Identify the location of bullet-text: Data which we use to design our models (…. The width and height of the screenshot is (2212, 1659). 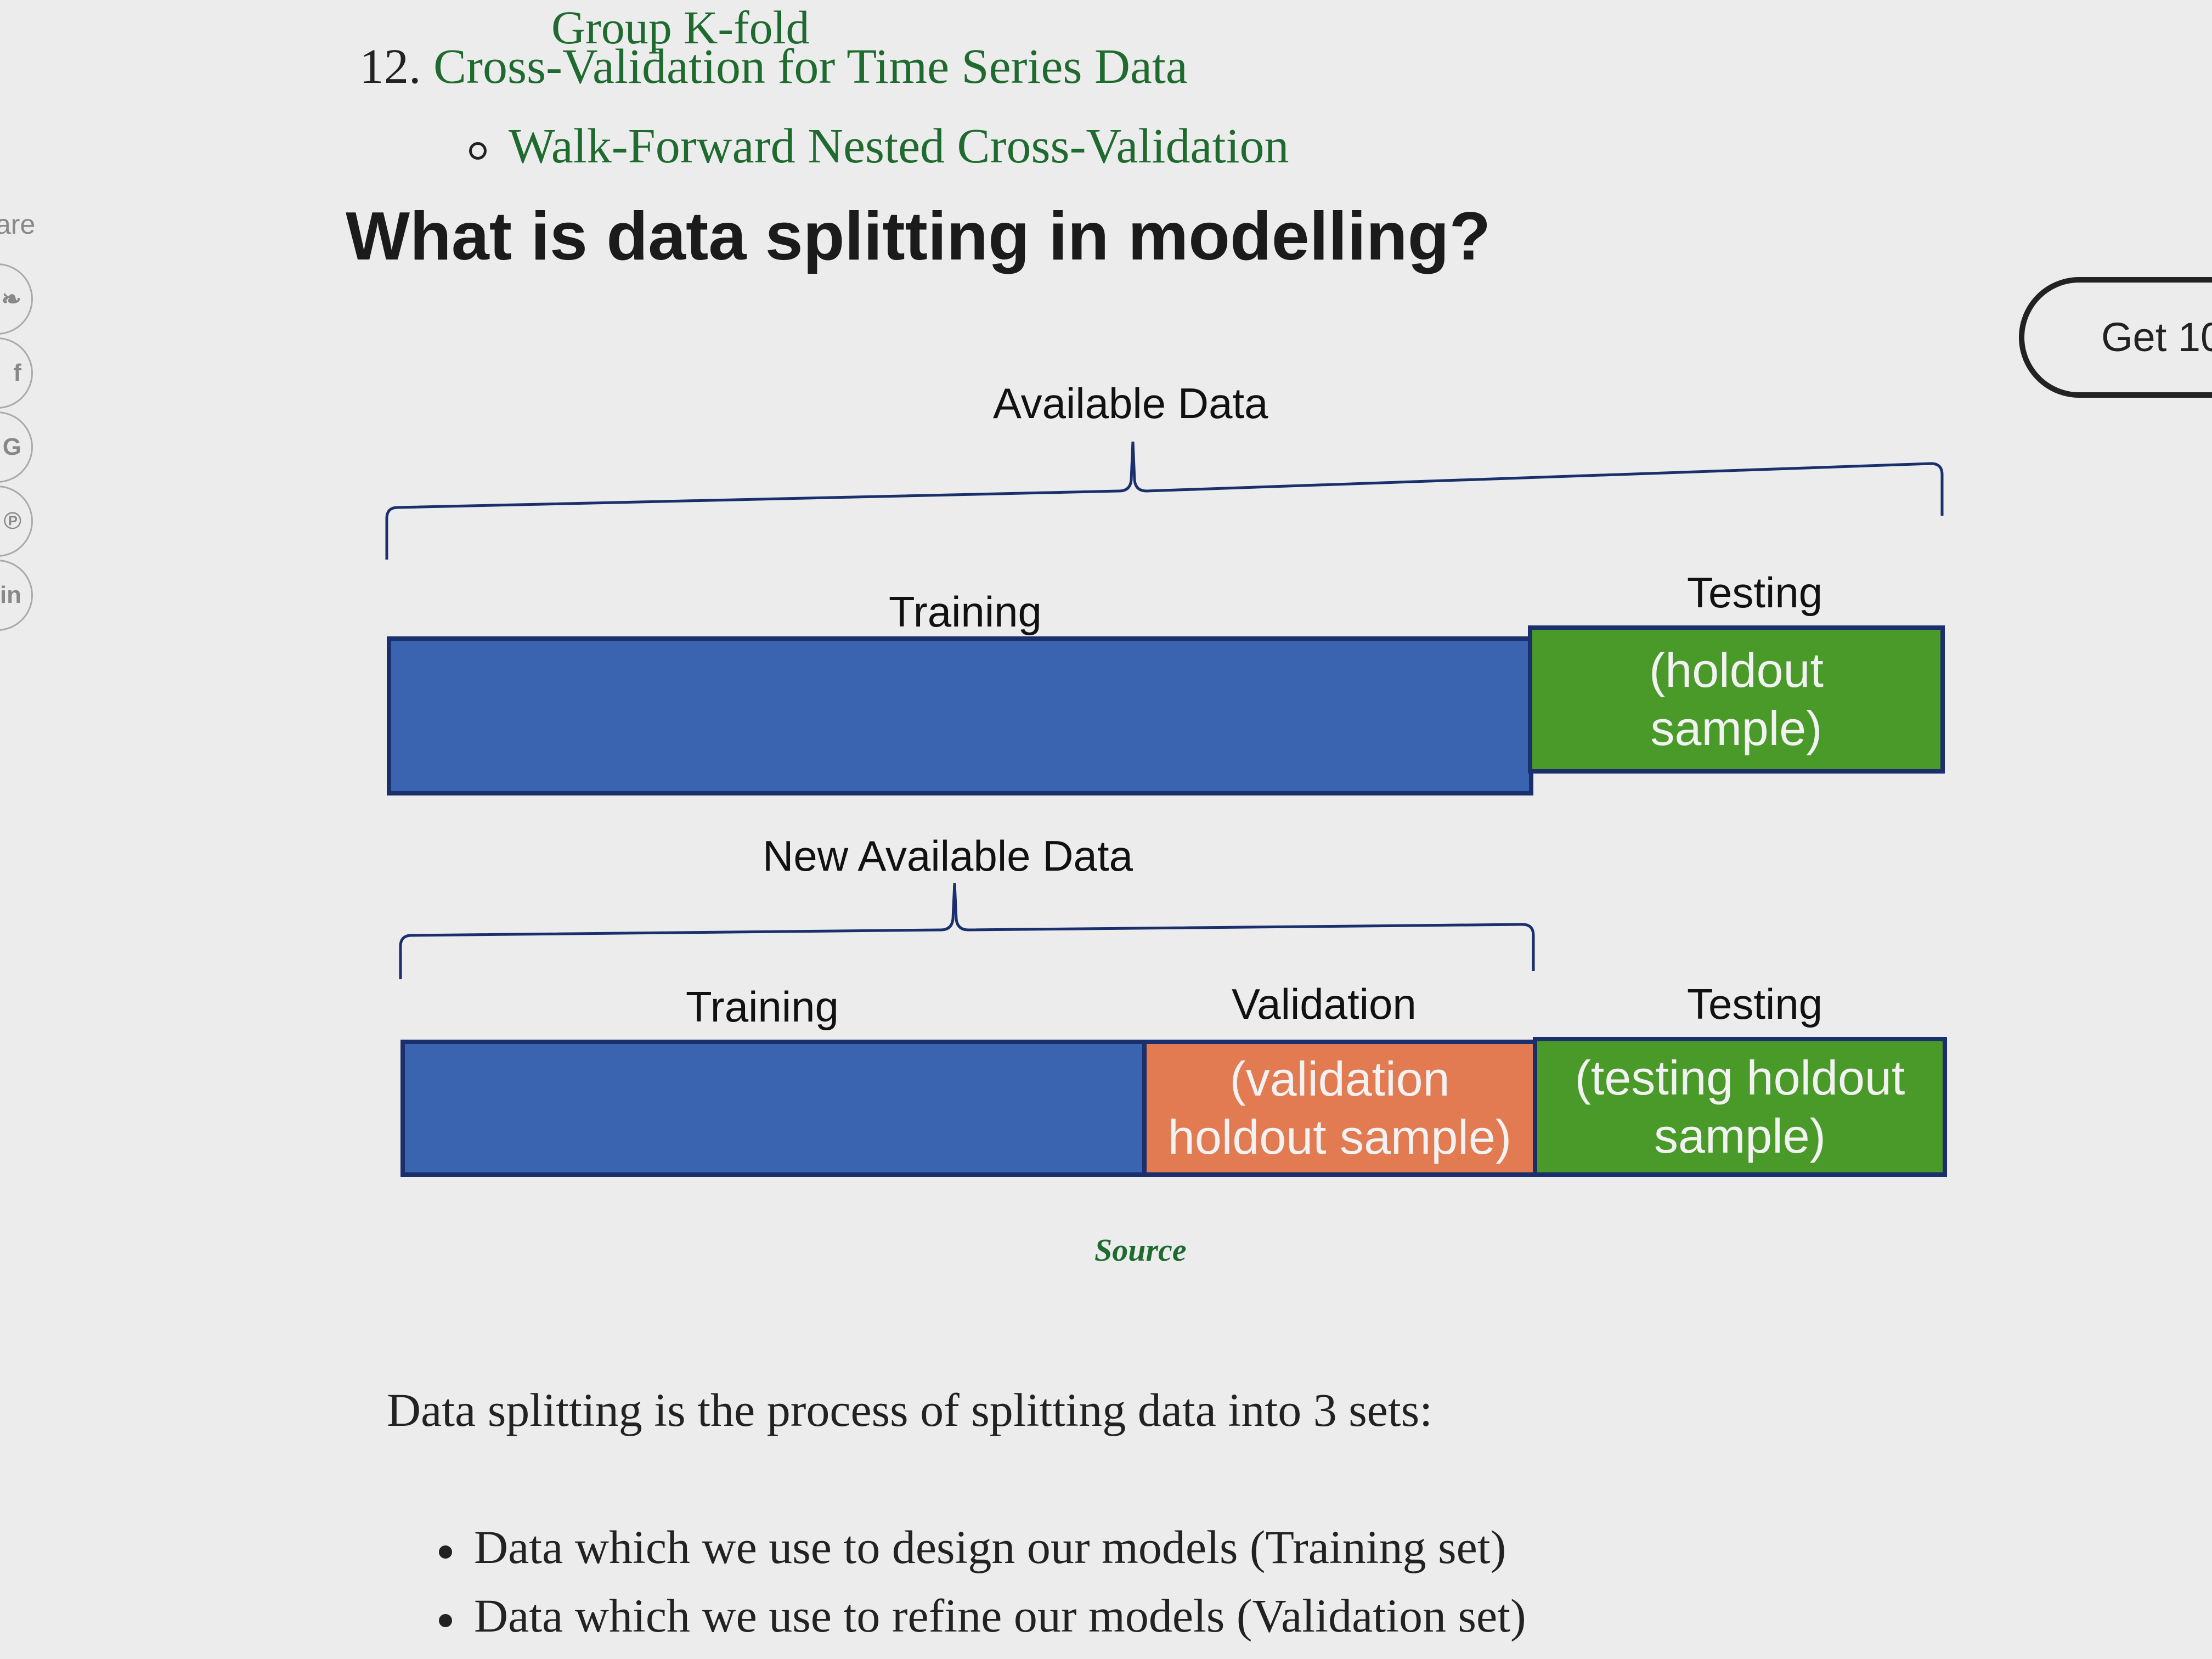
(990, 1547).